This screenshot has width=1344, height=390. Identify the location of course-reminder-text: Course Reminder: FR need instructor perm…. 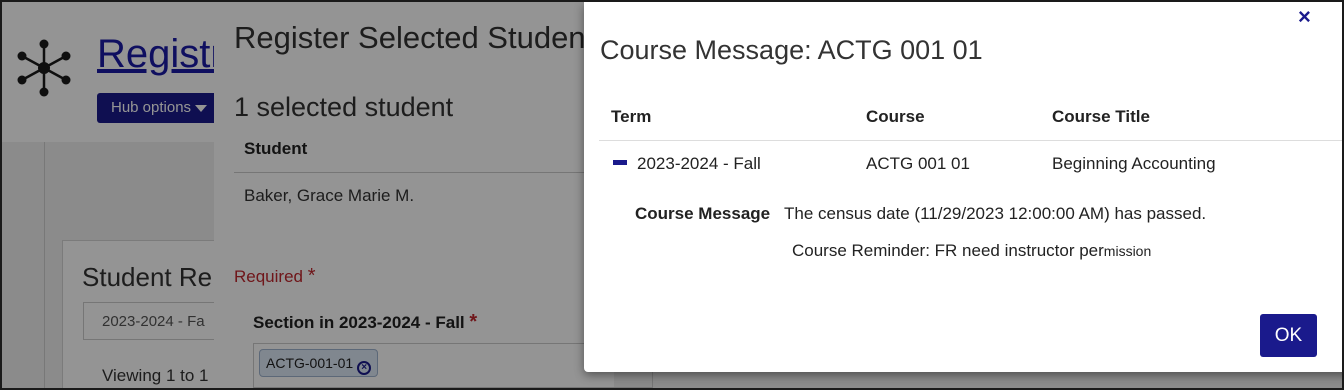
(971, 251).